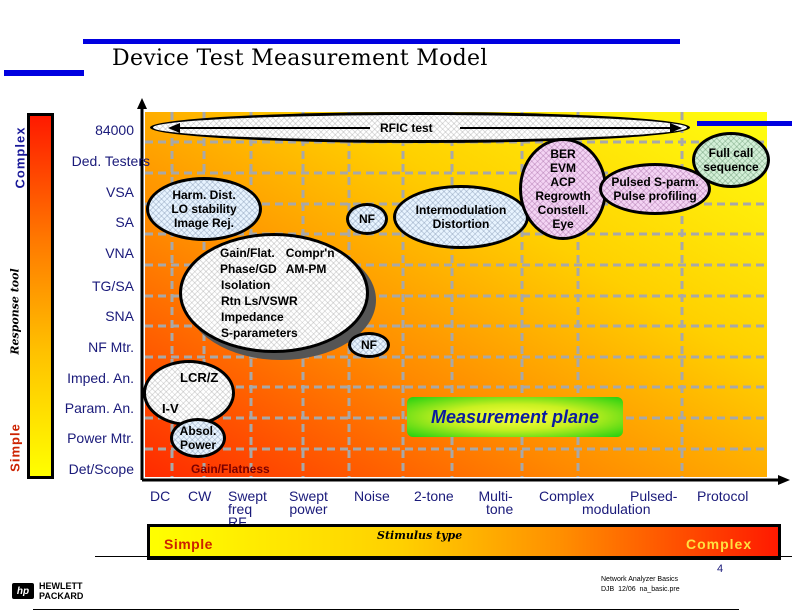 The height and width of the screenshot is (612, 792). I want to click on ellipse-line: Full call, so click(731, 153).